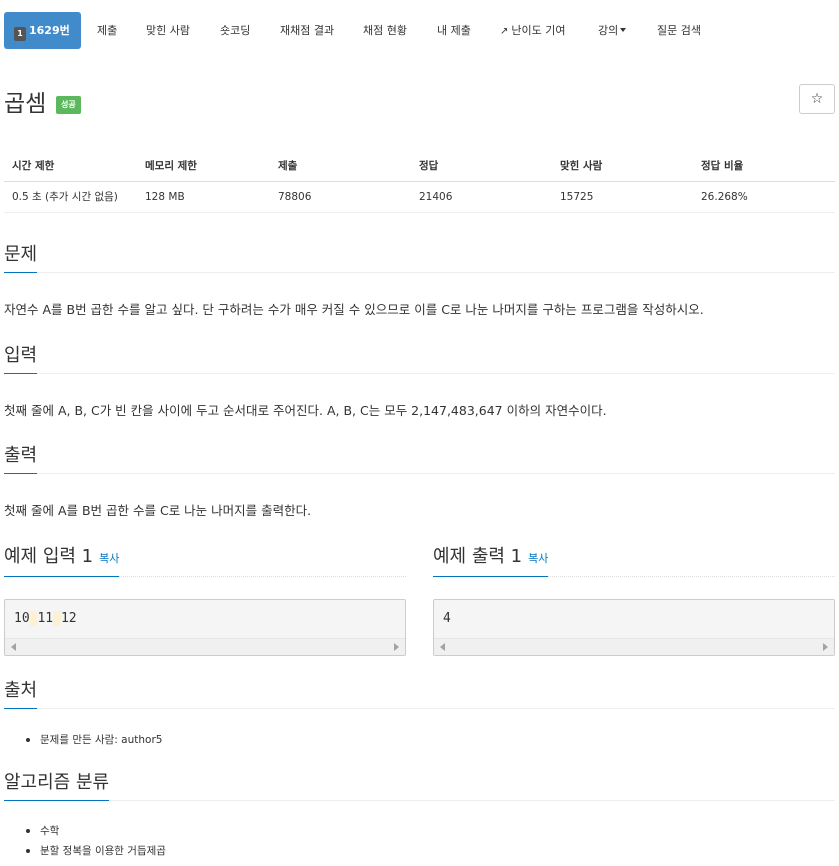 The height and width of the screenshot is (866, 839). Describe the element at coordinates (634, 561) in the screenshot. I see `sample-output-header: 예제 출력 1 복사` at that location.